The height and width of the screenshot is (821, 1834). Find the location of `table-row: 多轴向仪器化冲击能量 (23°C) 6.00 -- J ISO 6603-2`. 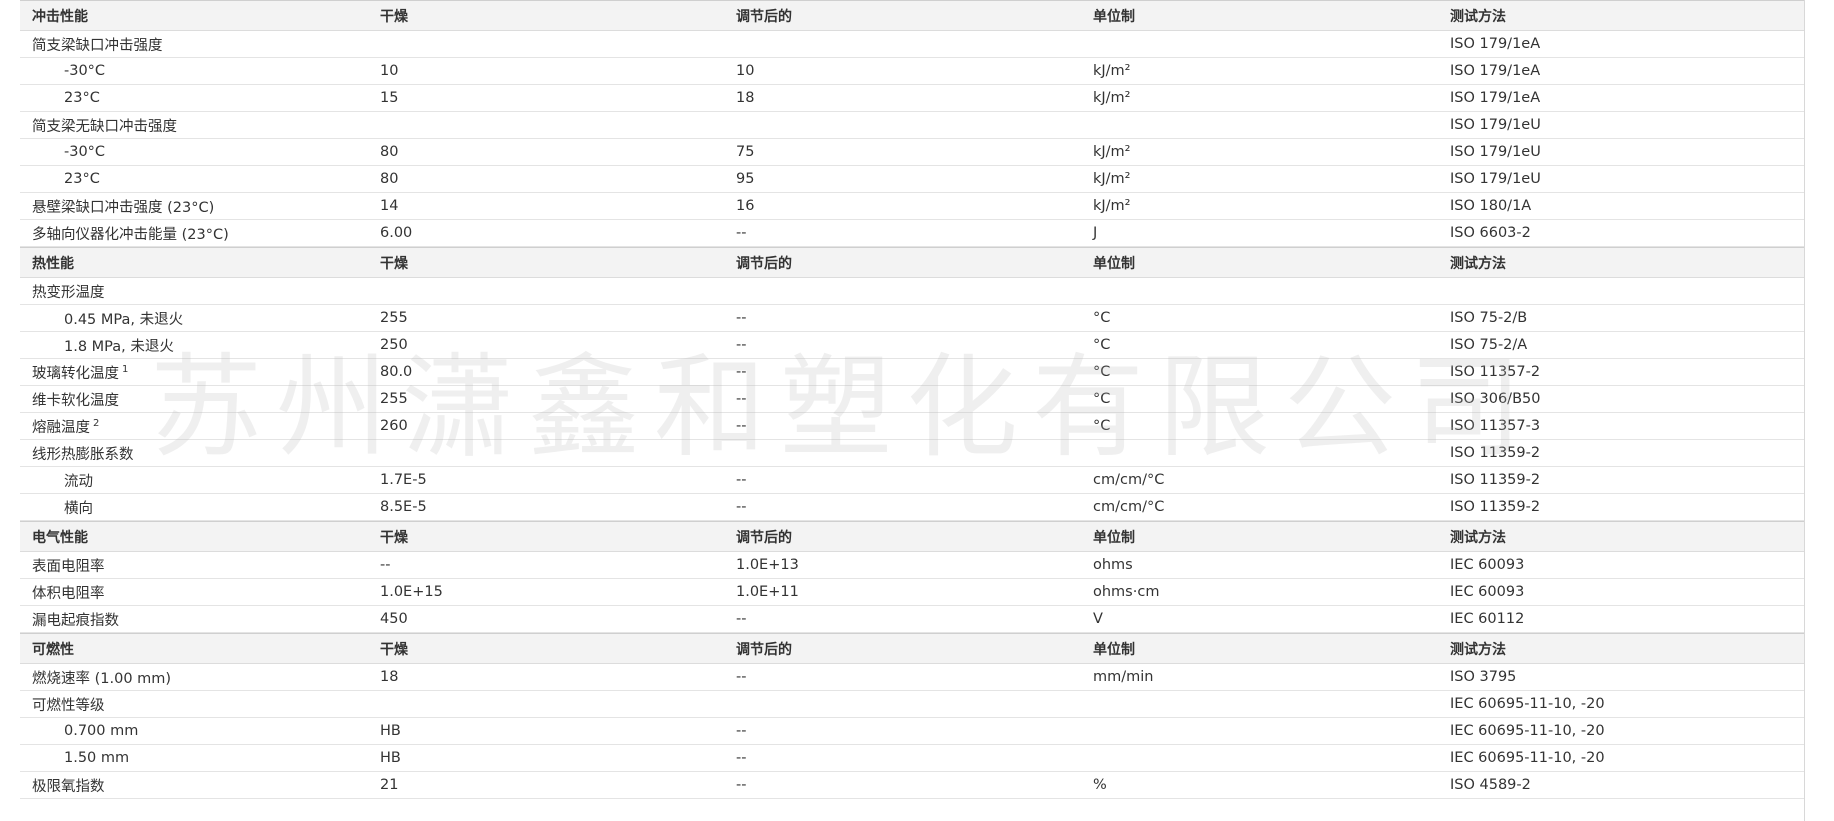

table-row: 多轴向仪器化冲击能量 (23°C) 6.00 -- J ISO 6603-2 is located at coordinates (912, 233).